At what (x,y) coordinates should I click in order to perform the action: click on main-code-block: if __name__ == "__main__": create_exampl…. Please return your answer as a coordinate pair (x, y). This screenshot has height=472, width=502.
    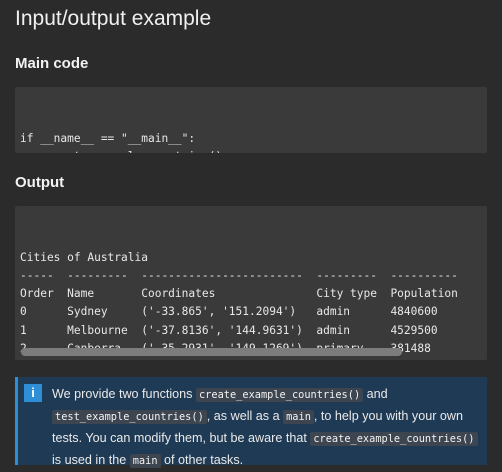
    Looking at the image, I should click on (251, 120).